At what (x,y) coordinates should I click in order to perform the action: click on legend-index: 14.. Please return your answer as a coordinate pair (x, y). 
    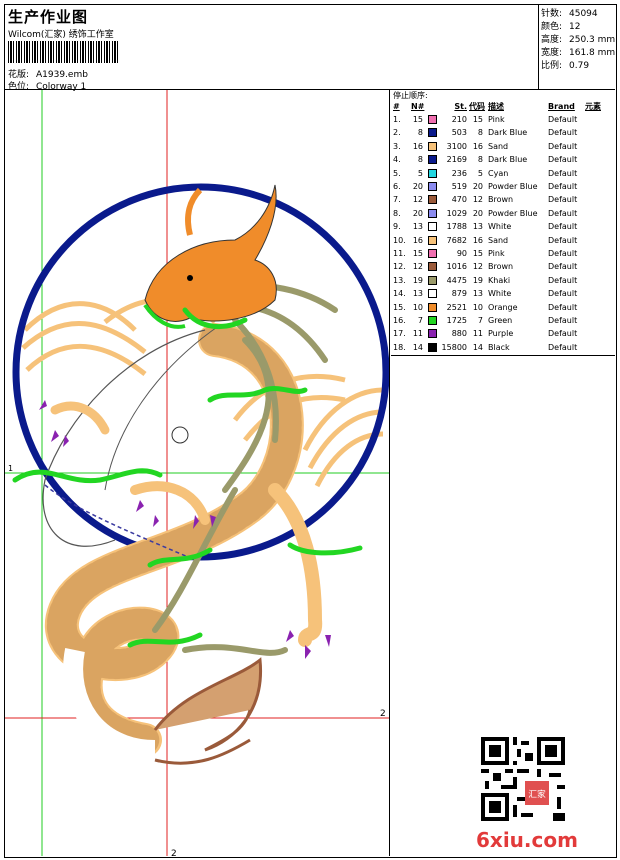
    Looking at the image, I should click on (399, 294).